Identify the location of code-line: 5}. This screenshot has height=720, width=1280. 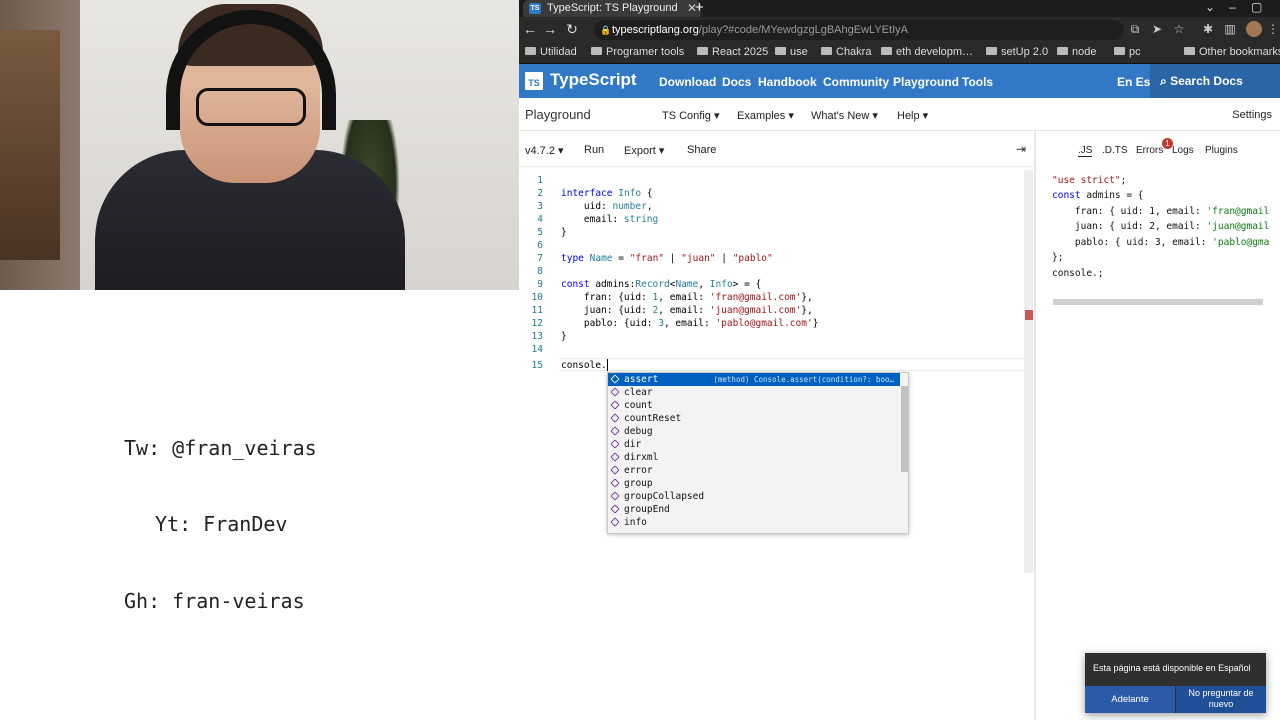
(552, 232).